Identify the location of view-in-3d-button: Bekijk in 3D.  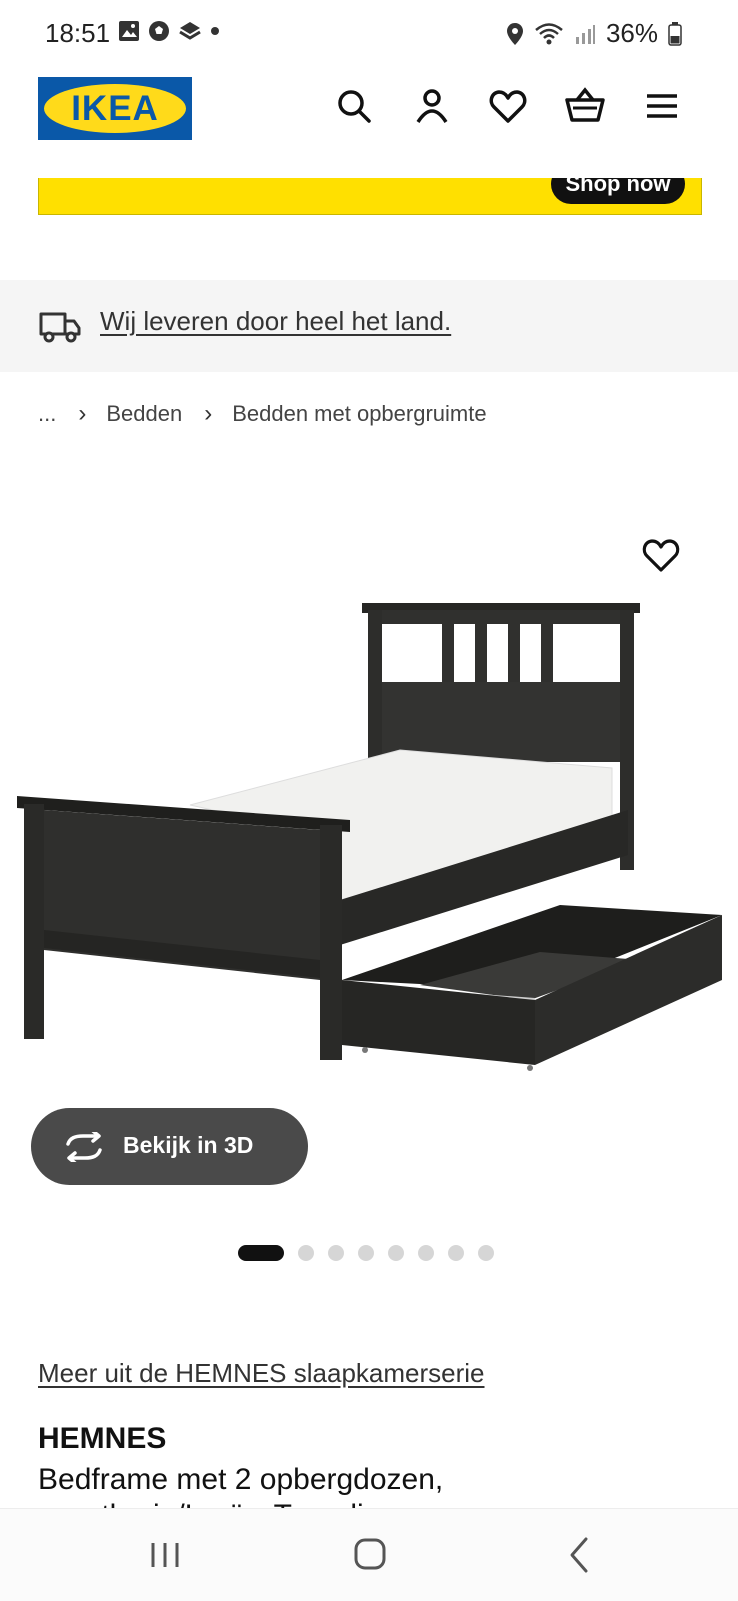
(169, 1146).